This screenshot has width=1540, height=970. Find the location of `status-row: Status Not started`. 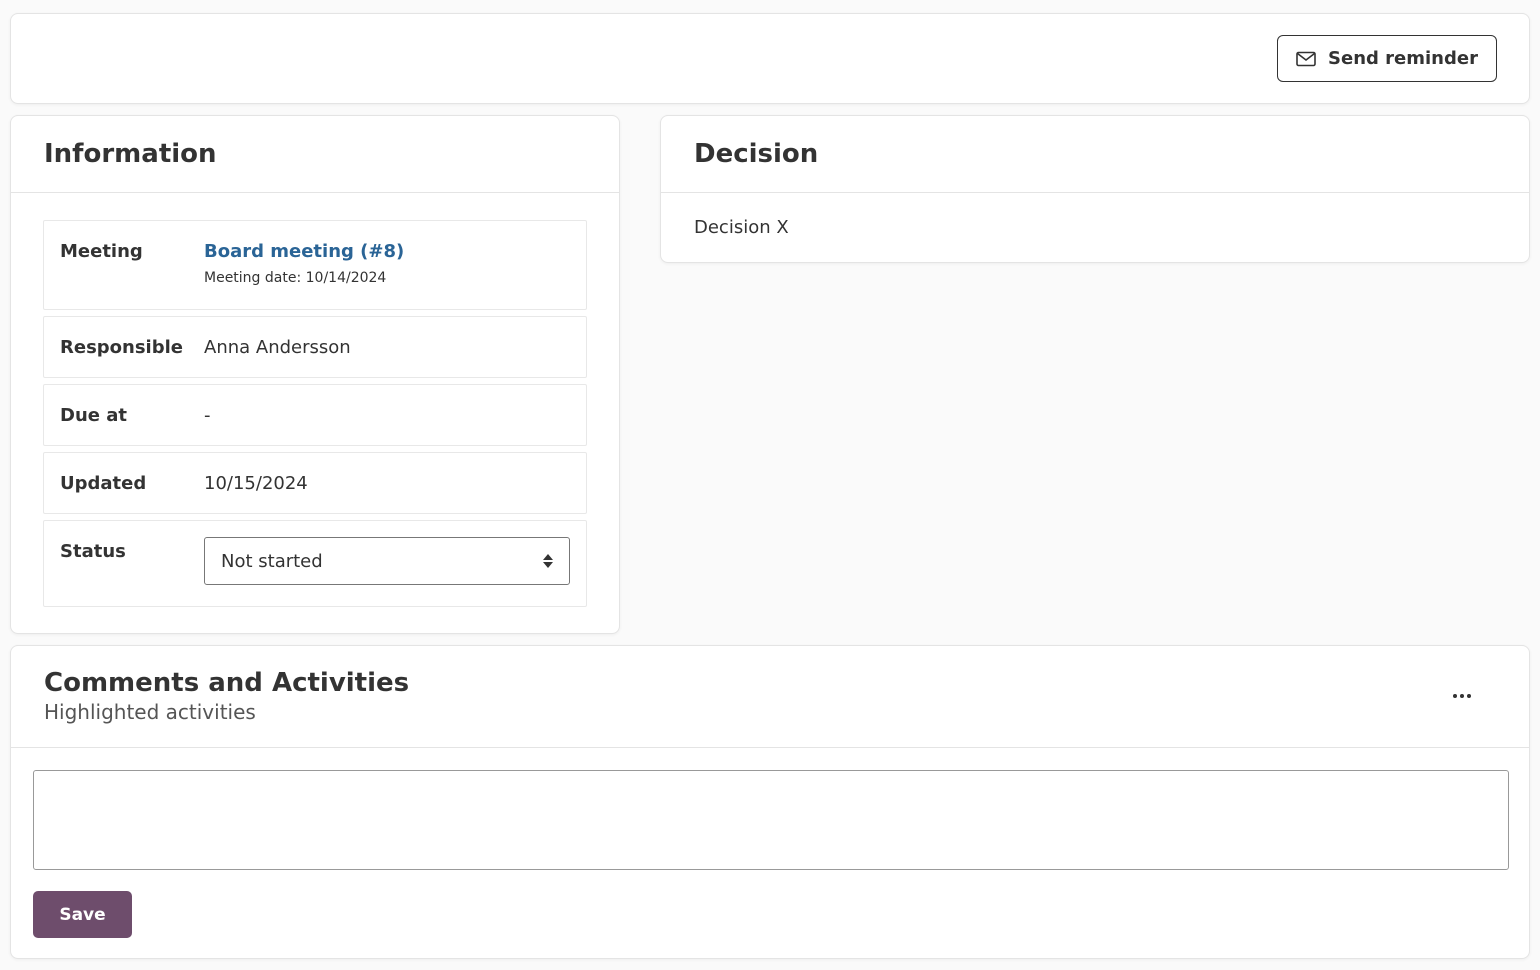

status-row: Status Not started is located at coordinates (315, 563).